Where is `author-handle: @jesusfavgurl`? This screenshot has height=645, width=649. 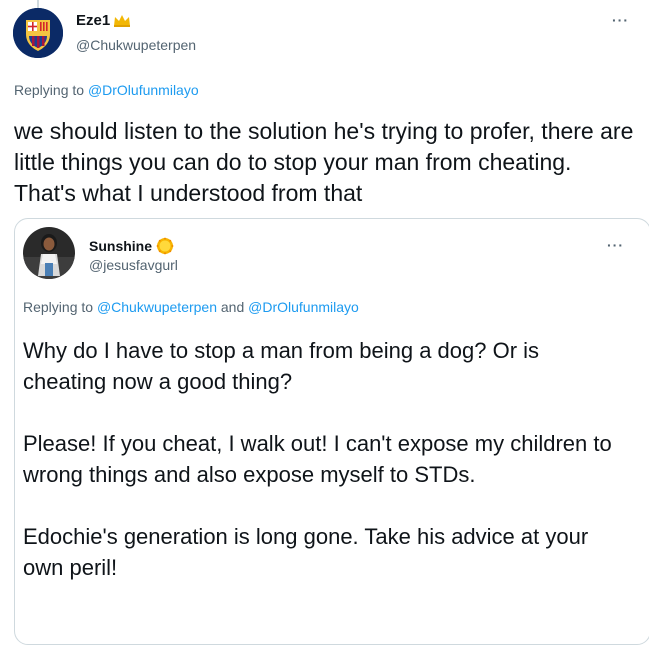 author-handle: @jesusfavgurl is located at coordinates (133, 265).